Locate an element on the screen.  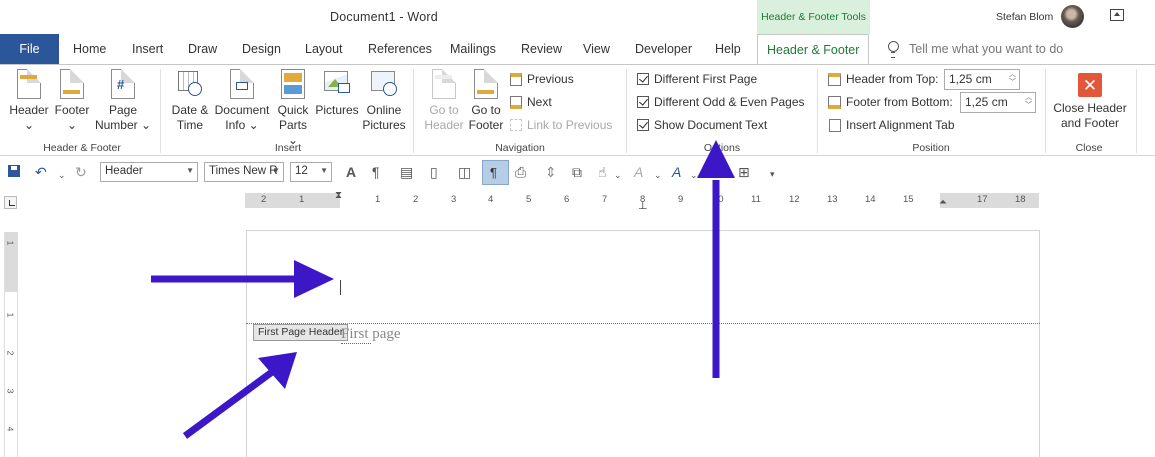
ribbon-display-options-icon is located at coordinates (1117, 15).